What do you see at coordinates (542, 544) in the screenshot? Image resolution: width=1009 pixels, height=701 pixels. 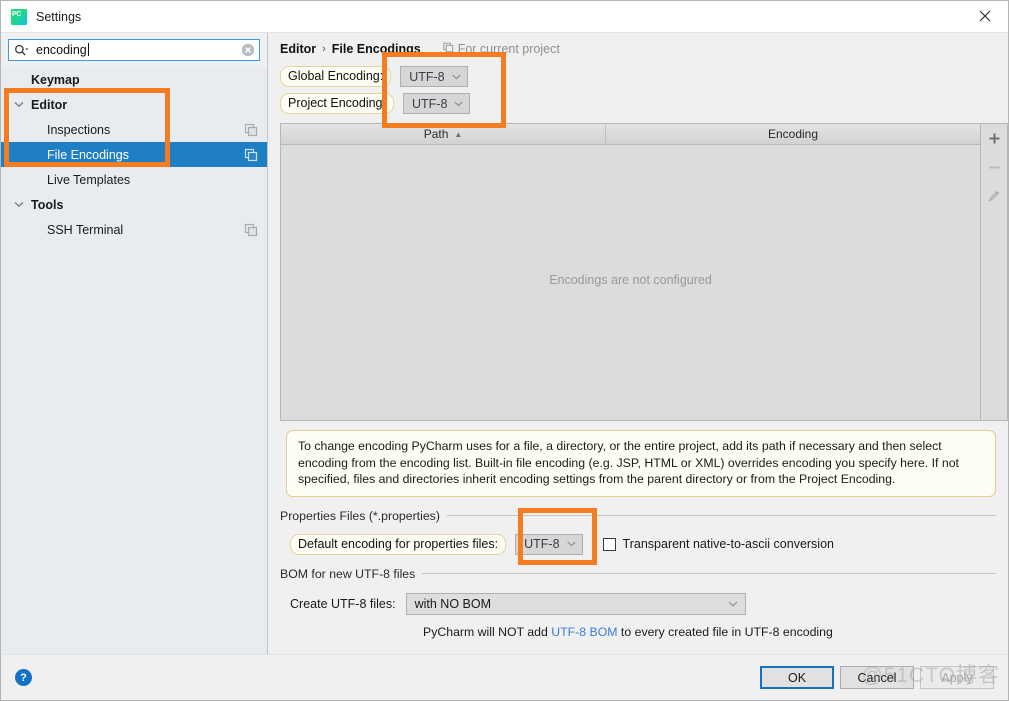 I see `default-properties-encoding-value: UTF-8` at bounding box center [542, 544].